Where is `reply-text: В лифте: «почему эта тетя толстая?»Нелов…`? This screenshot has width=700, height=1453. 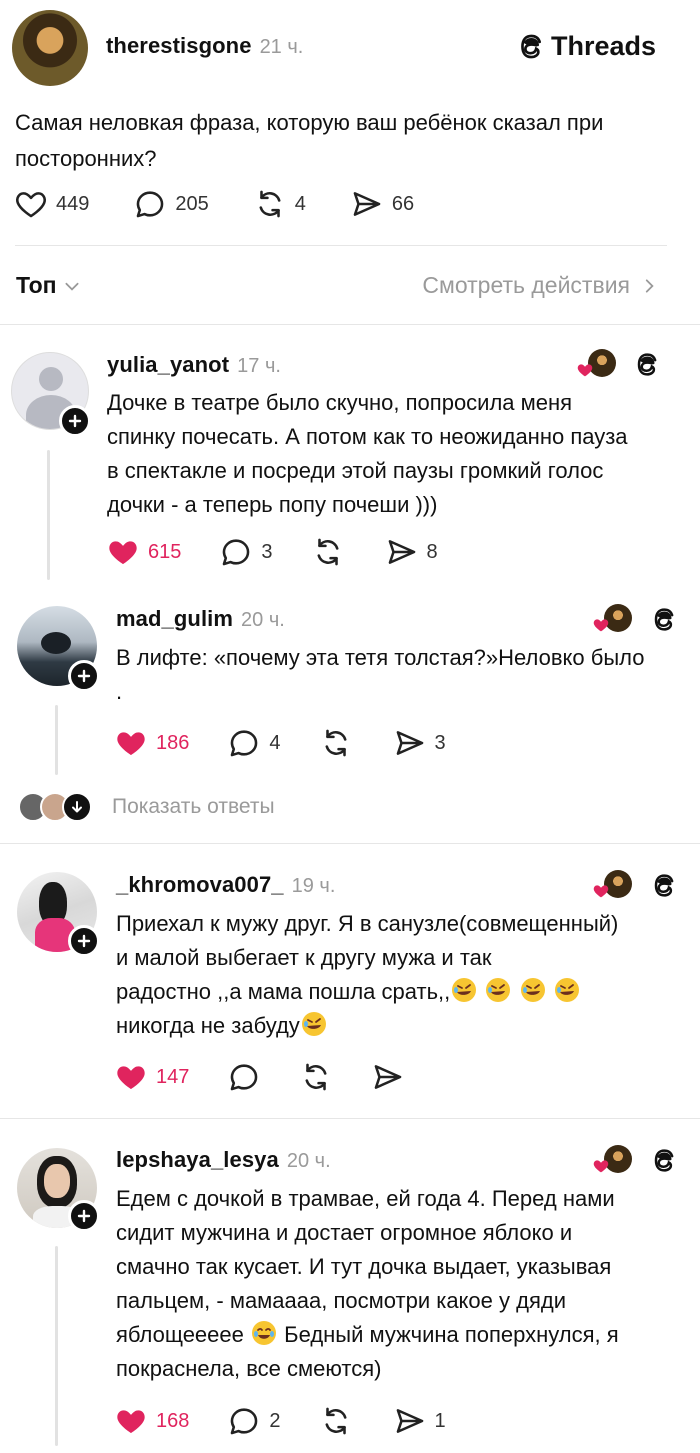 reply-text: В лифте: «почему эта тетя толстая?»Нелов… is located at coordinates (380, 674).